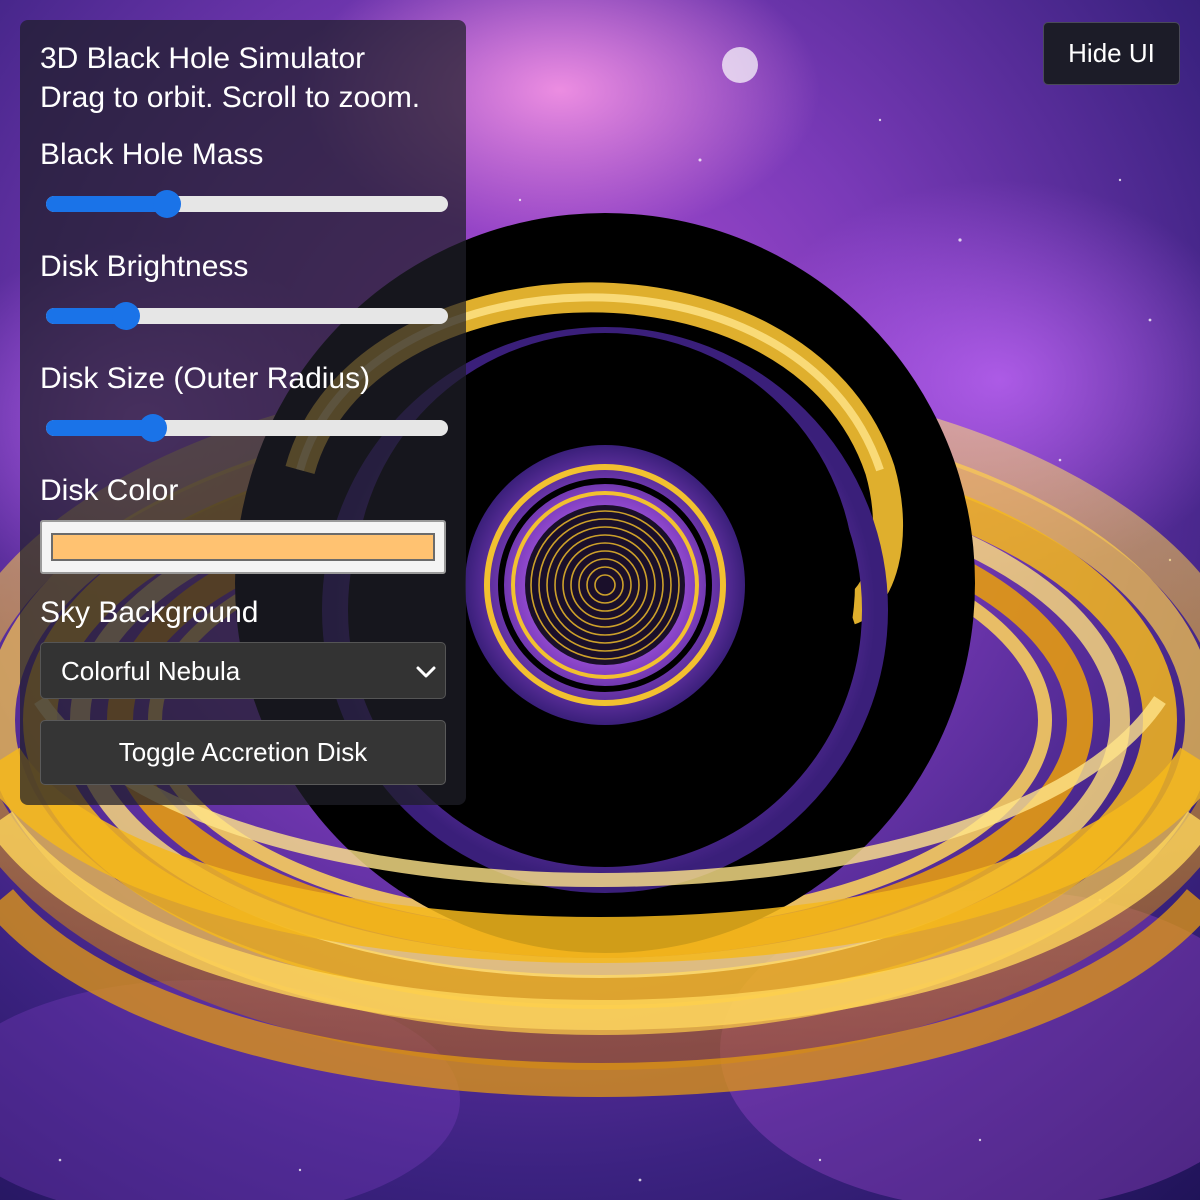 The height and width of the screenshot is (1200, 1200). What do you see at coordinates (152, 428) in the screenshot?
I see `disk-size-slider-thumb` at bounding box center [152, 428].